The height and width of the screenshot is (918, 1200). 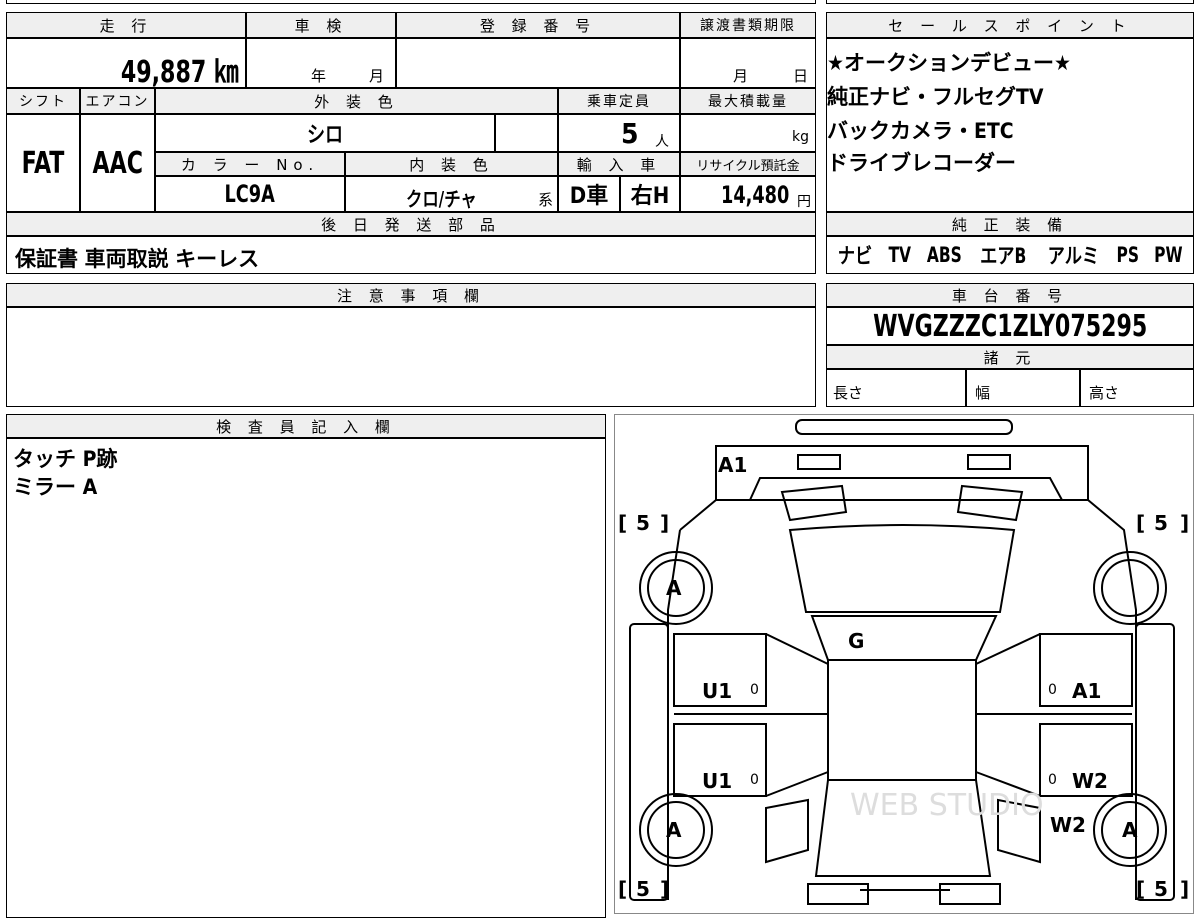 I want to click on genuine-equipment-list: ナビ TV ABS エアB アルミ PS PW, so click(x=1010, y=255).